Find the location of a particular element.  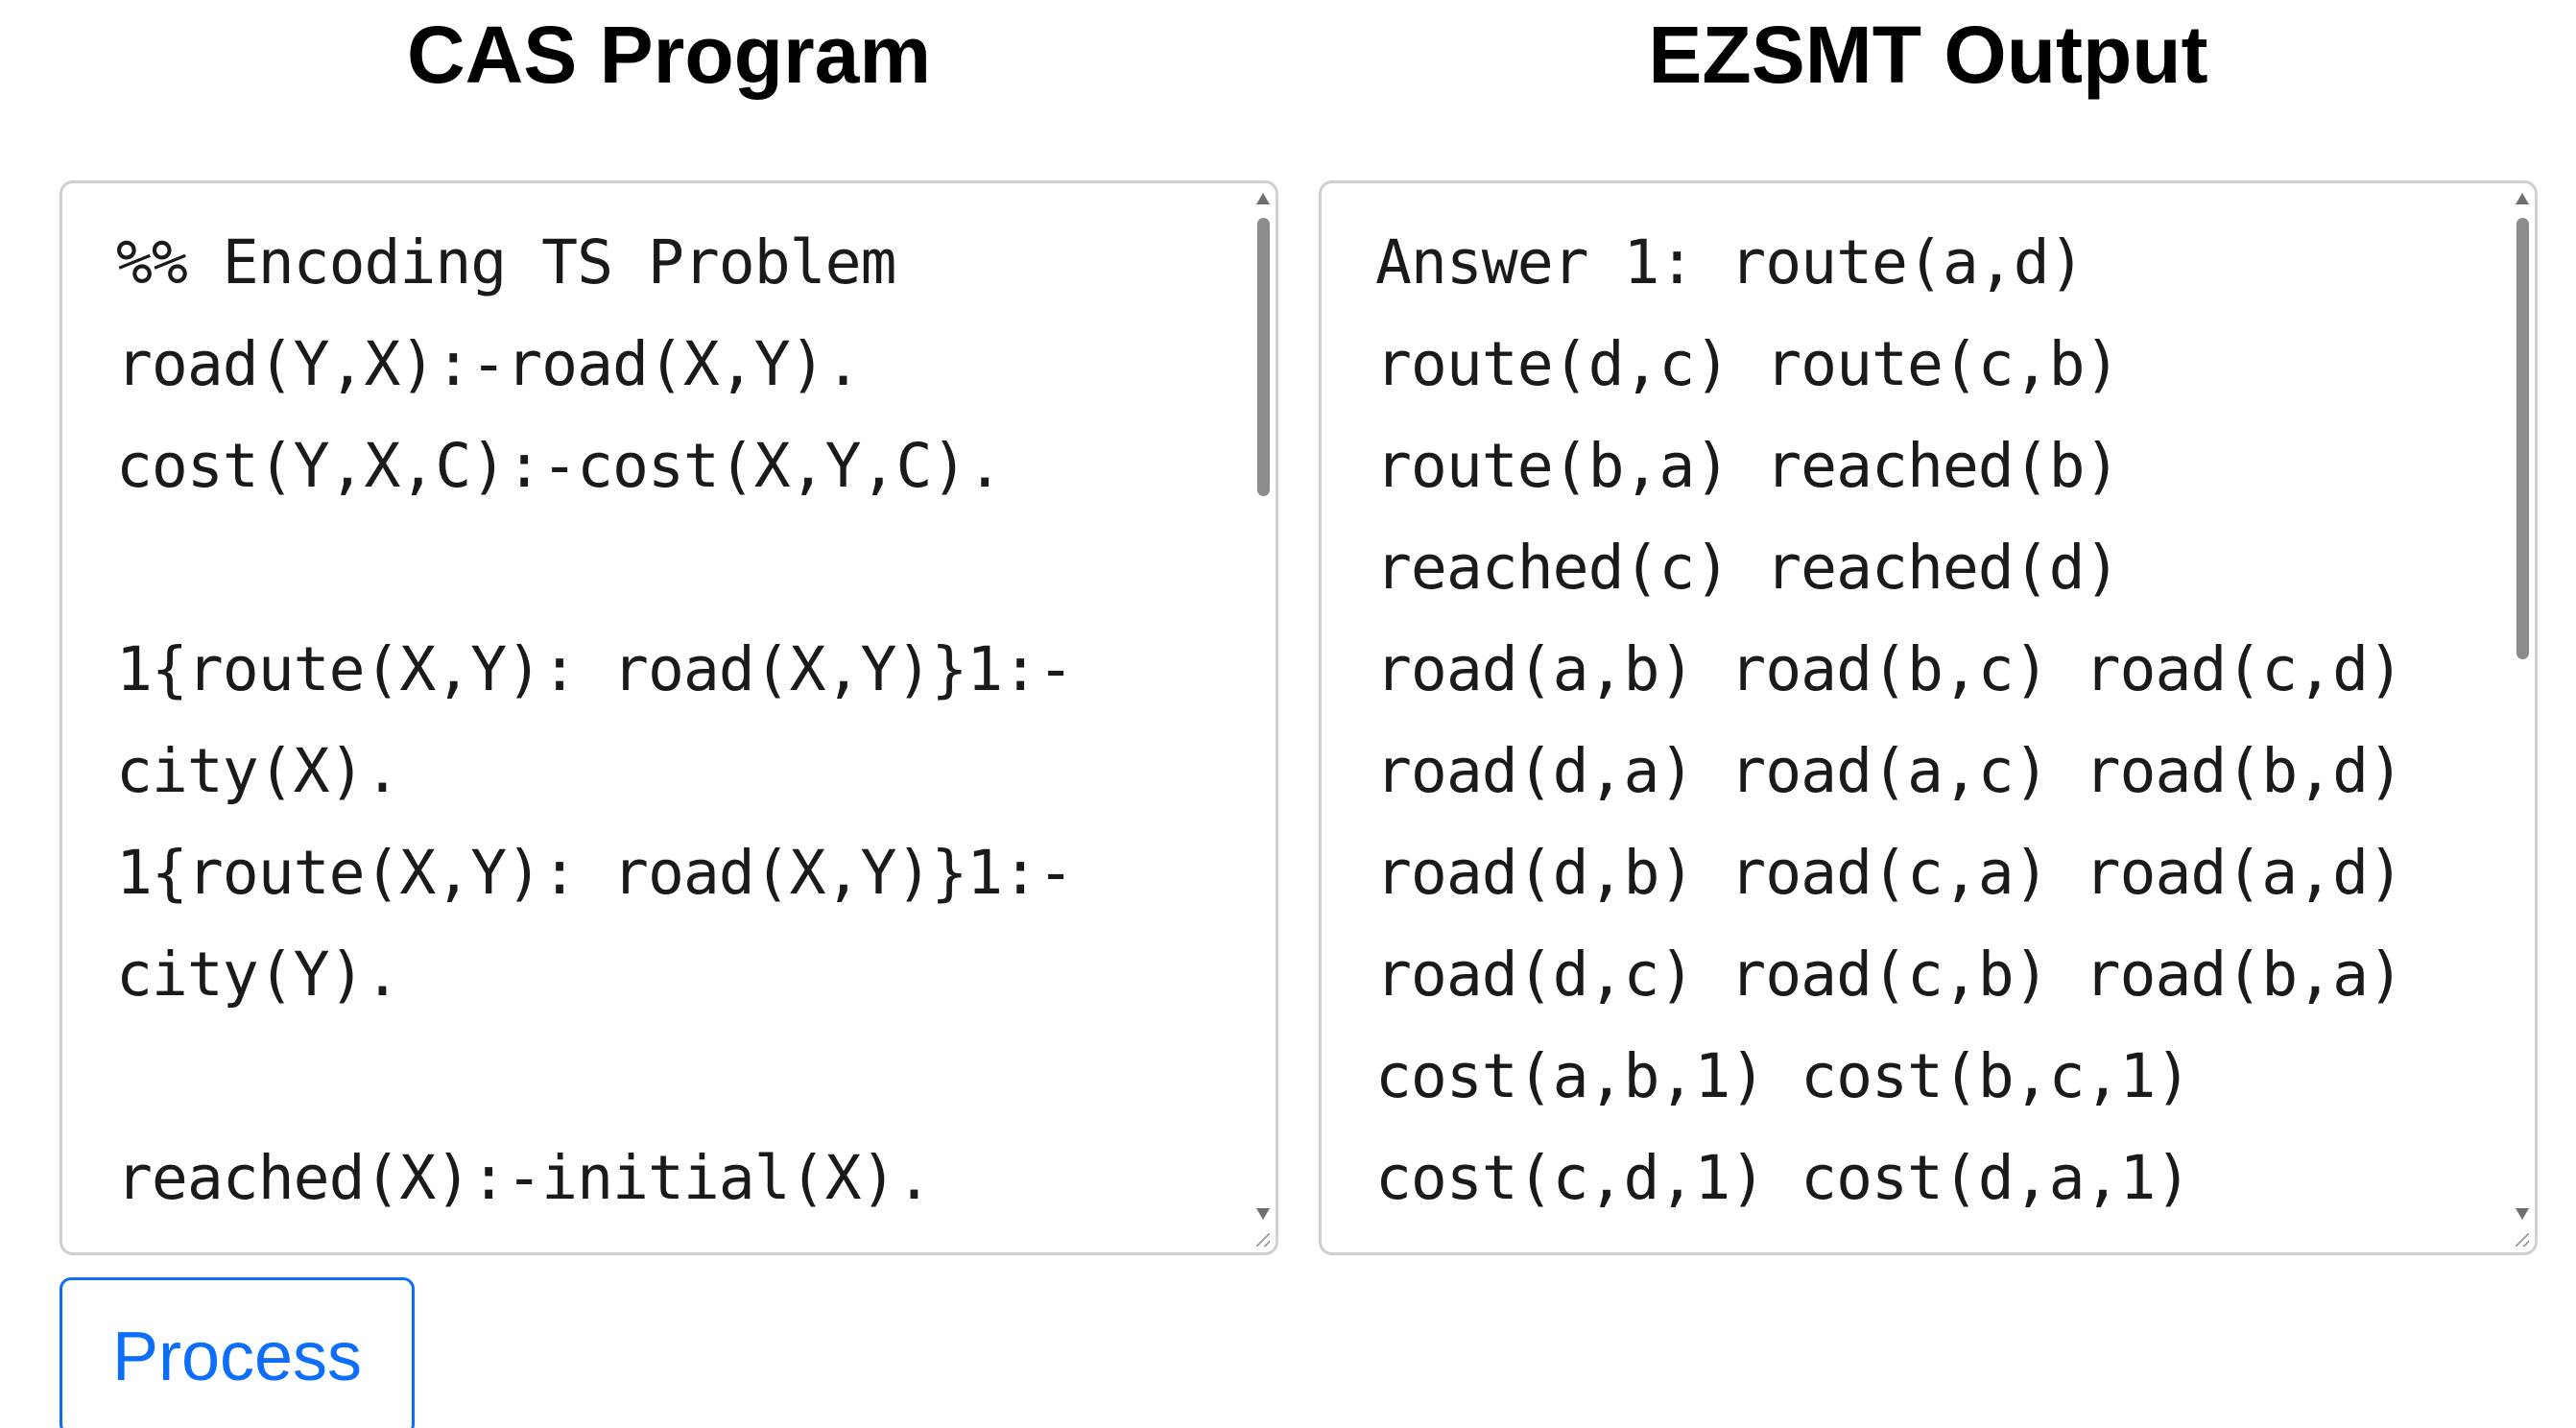

ezsmt-output-scrollbar is located at coordinates (2522, 718).